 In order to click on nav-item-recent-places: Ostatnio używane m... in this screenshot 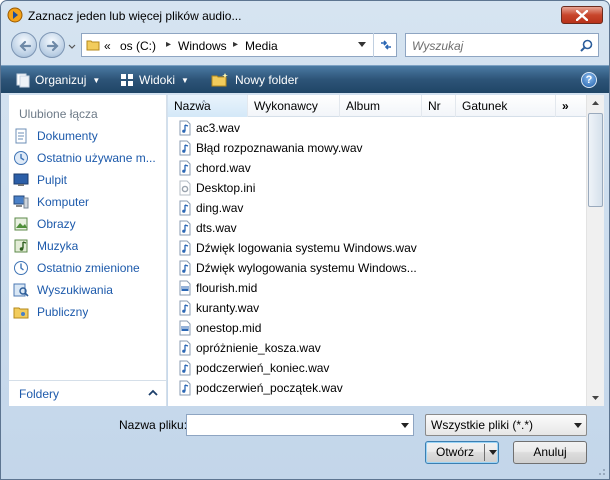, I will do `click(88, 158)`.